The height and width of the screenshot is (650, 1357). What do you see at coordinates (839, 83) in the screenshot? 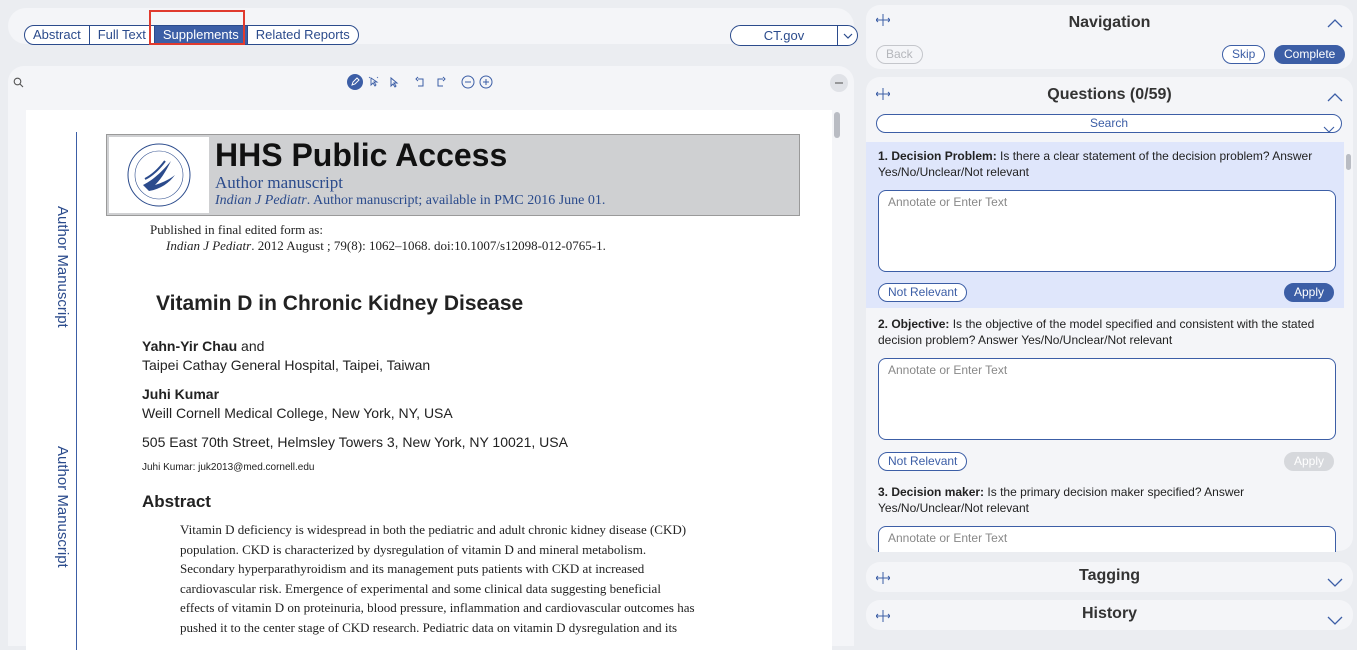
I see `minimize-icon` at bounding box center [839, 83].